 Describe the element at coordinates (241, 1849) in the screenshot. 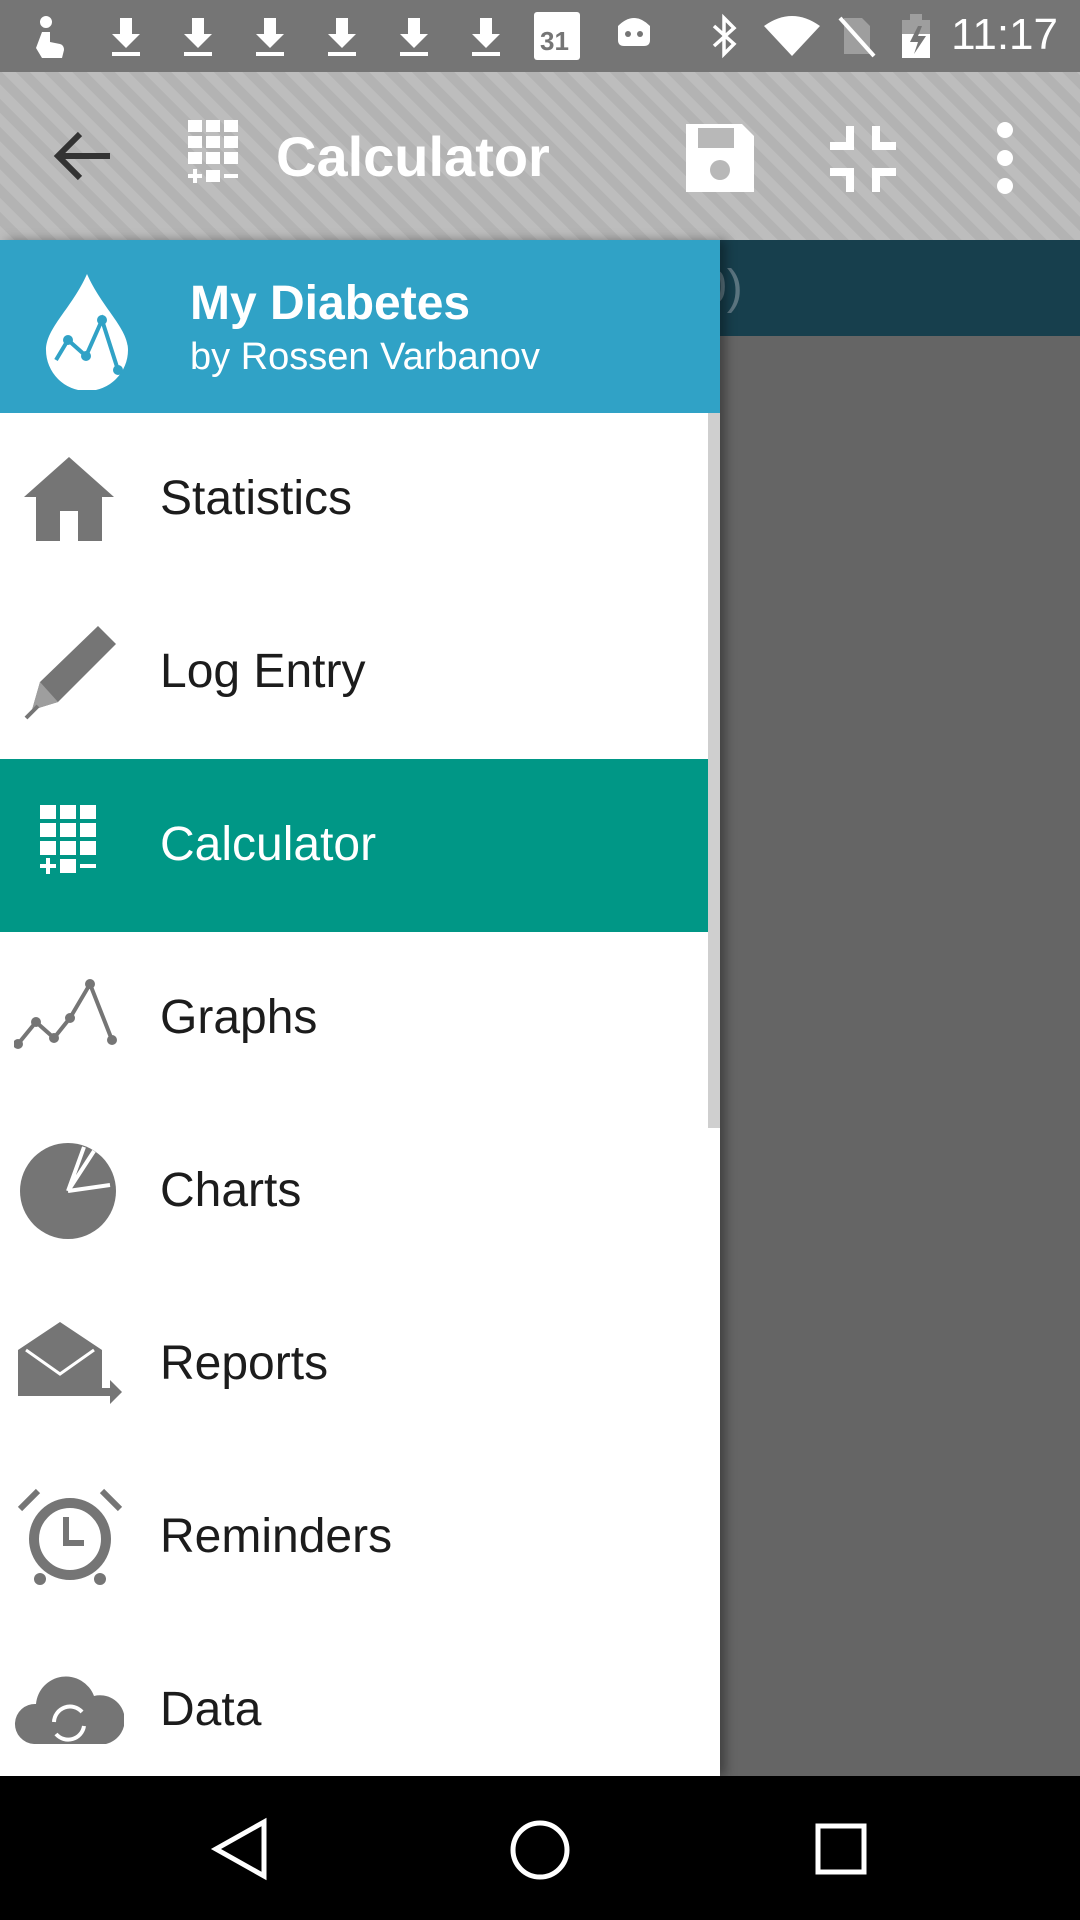

I see `back-triangle-icon` at that location.